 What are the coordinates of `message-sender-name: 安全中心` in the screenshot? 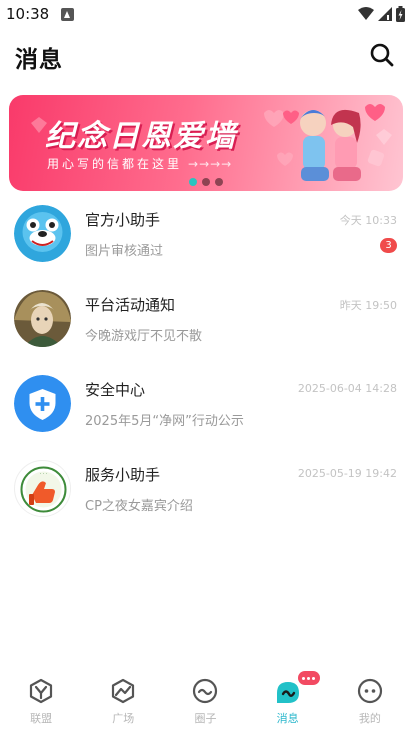 It's located at (115, 390).